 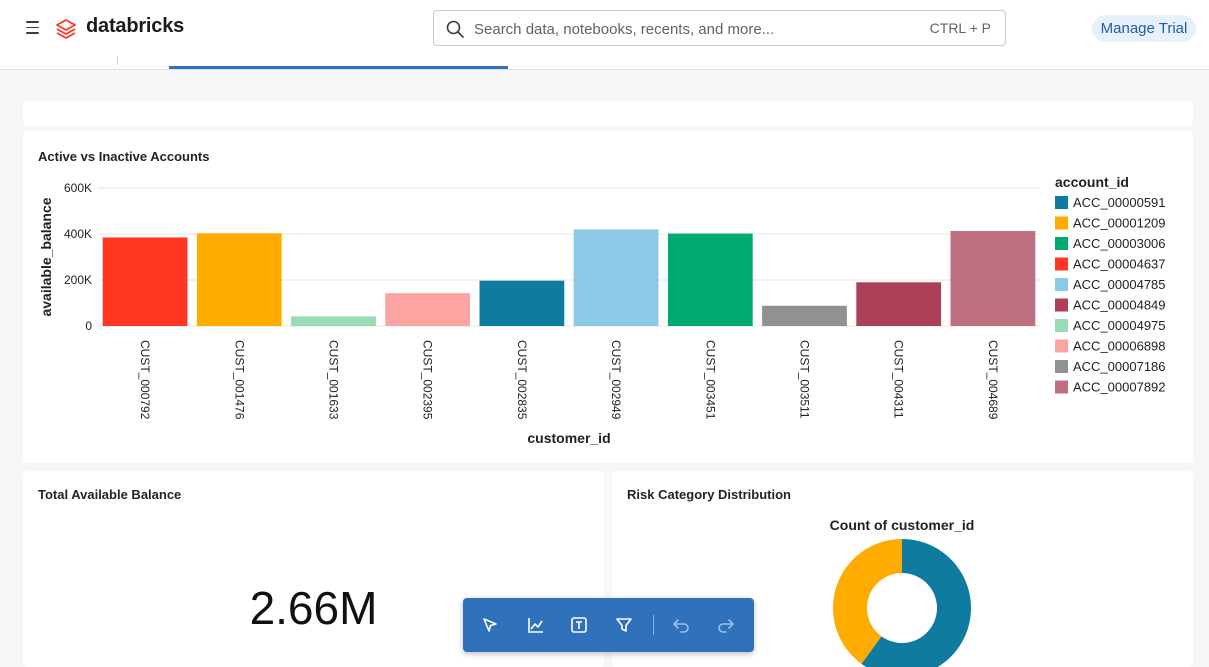 I want to click on x-tick-label: CUST_000792, so click(x=145, y=380).